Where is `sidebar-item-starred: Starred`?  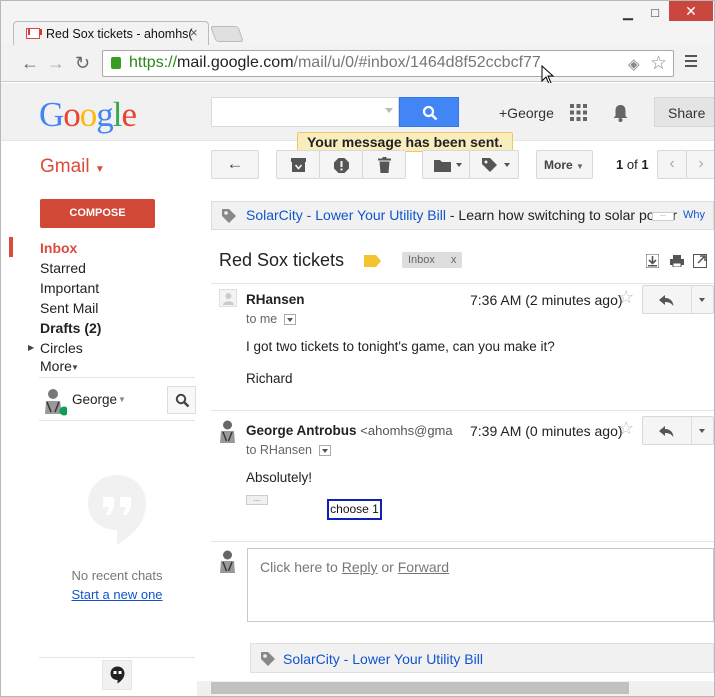
sidebar-item-starred: Starred is located at coordinates (63, 268).